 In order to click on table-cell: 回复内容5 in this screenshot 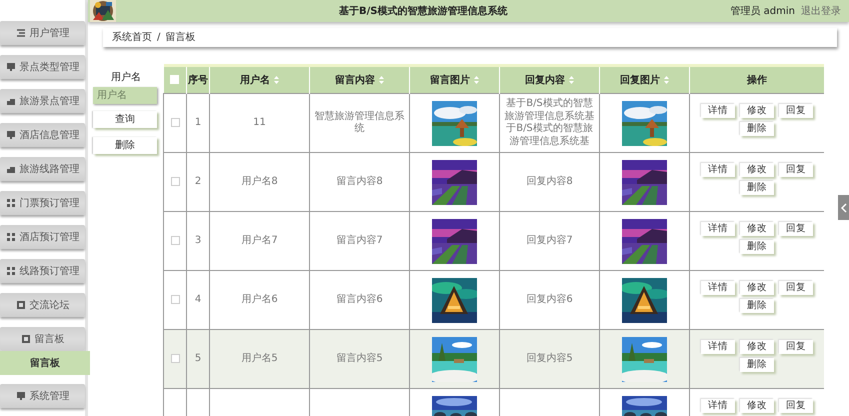, I will do `click(549, 358)`.